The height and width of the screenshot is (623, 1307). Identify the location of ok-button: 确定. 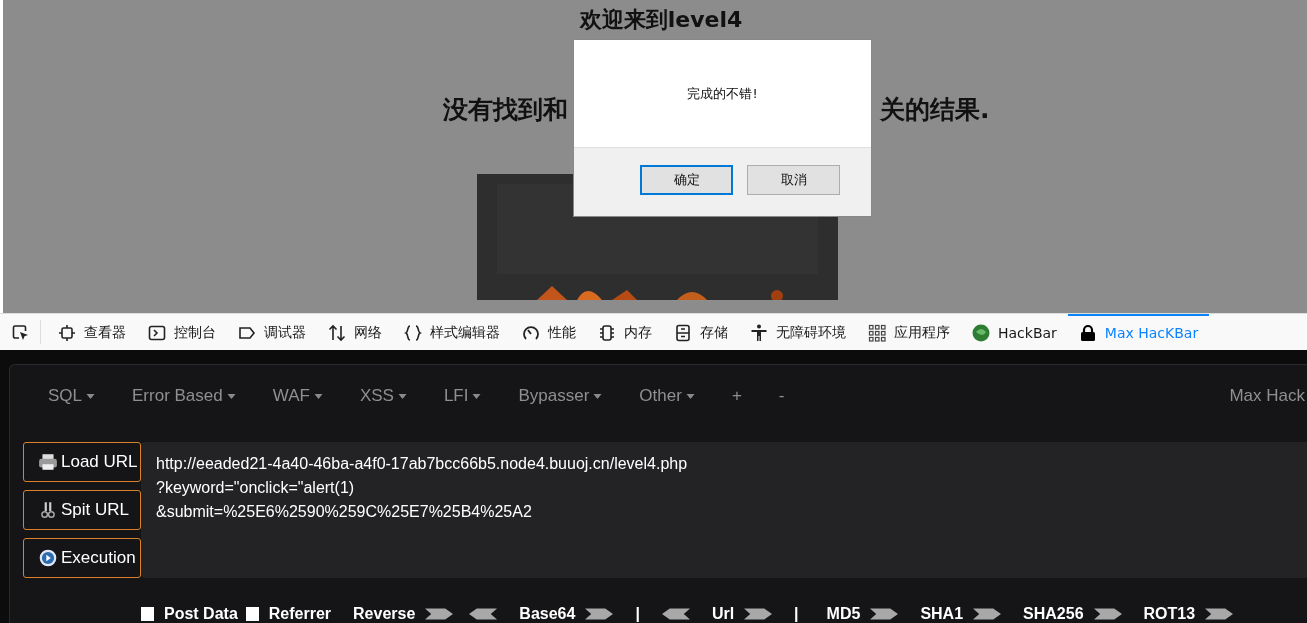
(686, 180).